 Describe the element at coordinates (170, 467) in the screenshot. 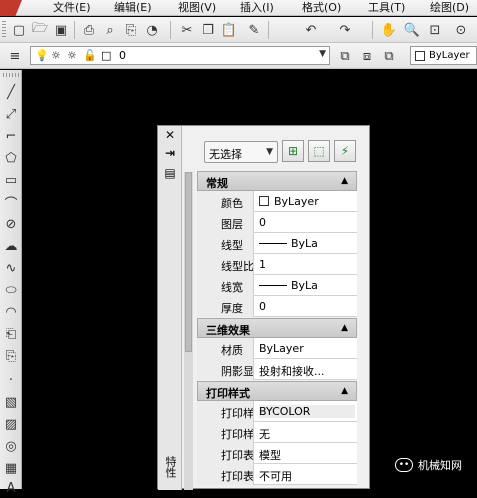

I see `palette-title: 特性` at that location.